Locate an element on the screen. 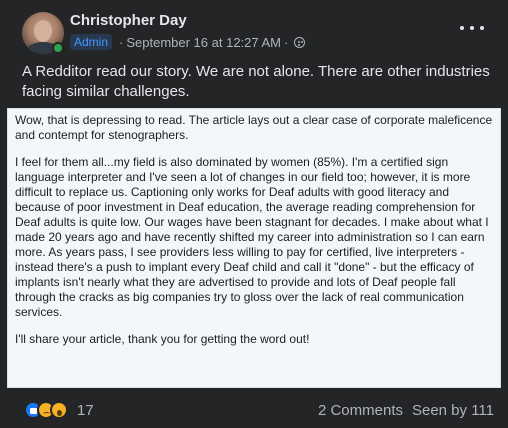 This screenshot has width=508, height=428. wow-icon is located at coordinates (59, 410).